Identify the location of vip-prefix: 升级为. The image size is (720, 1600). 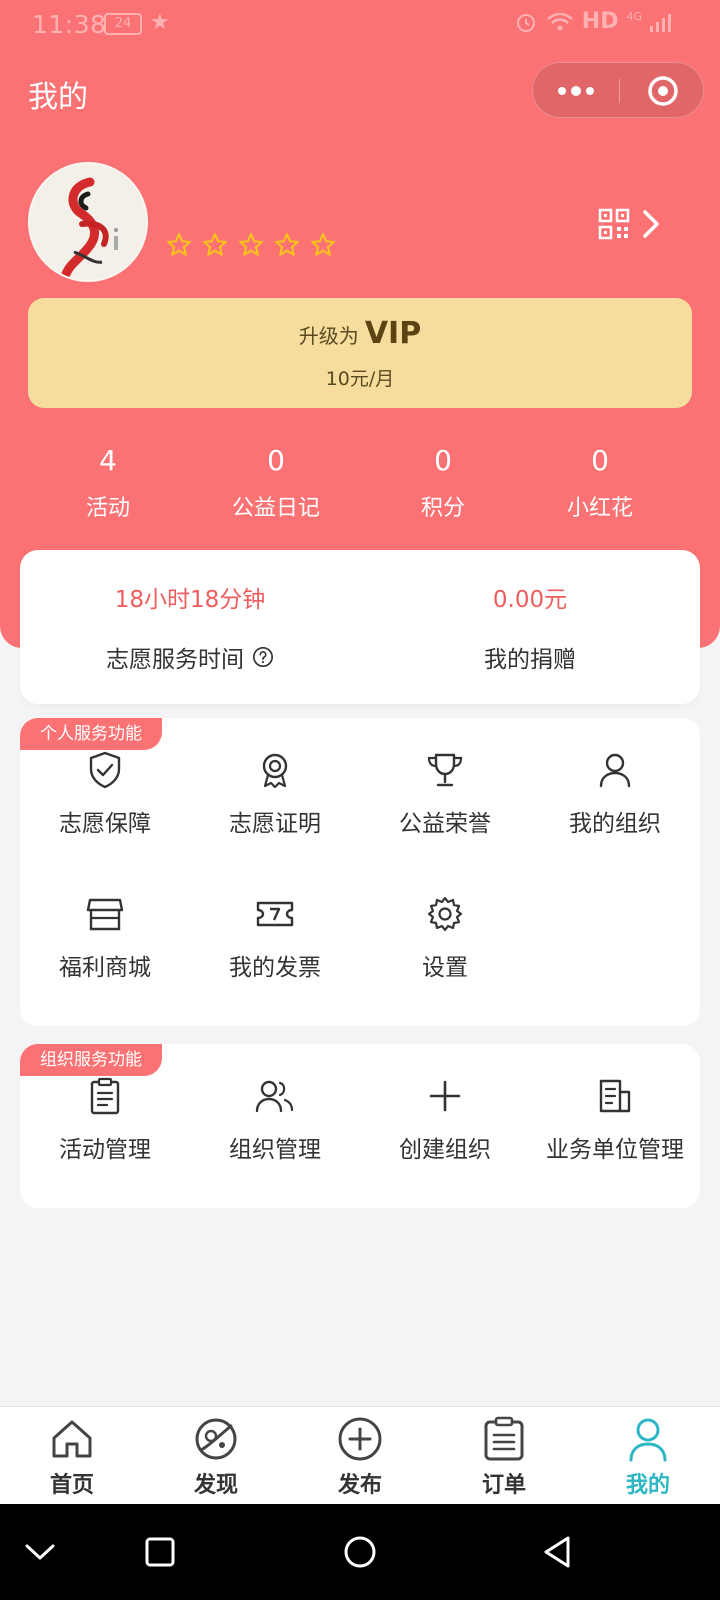
(328, 336).